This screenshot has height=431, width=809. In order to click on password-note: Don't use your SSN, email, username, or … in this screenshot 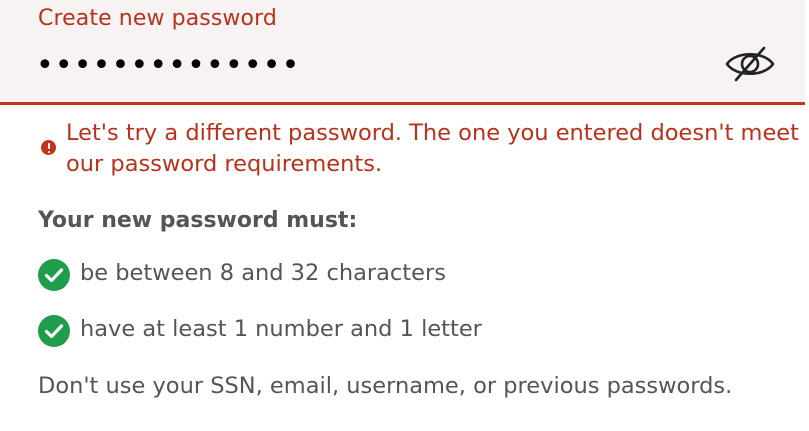, I will do `click(385, 386)`.